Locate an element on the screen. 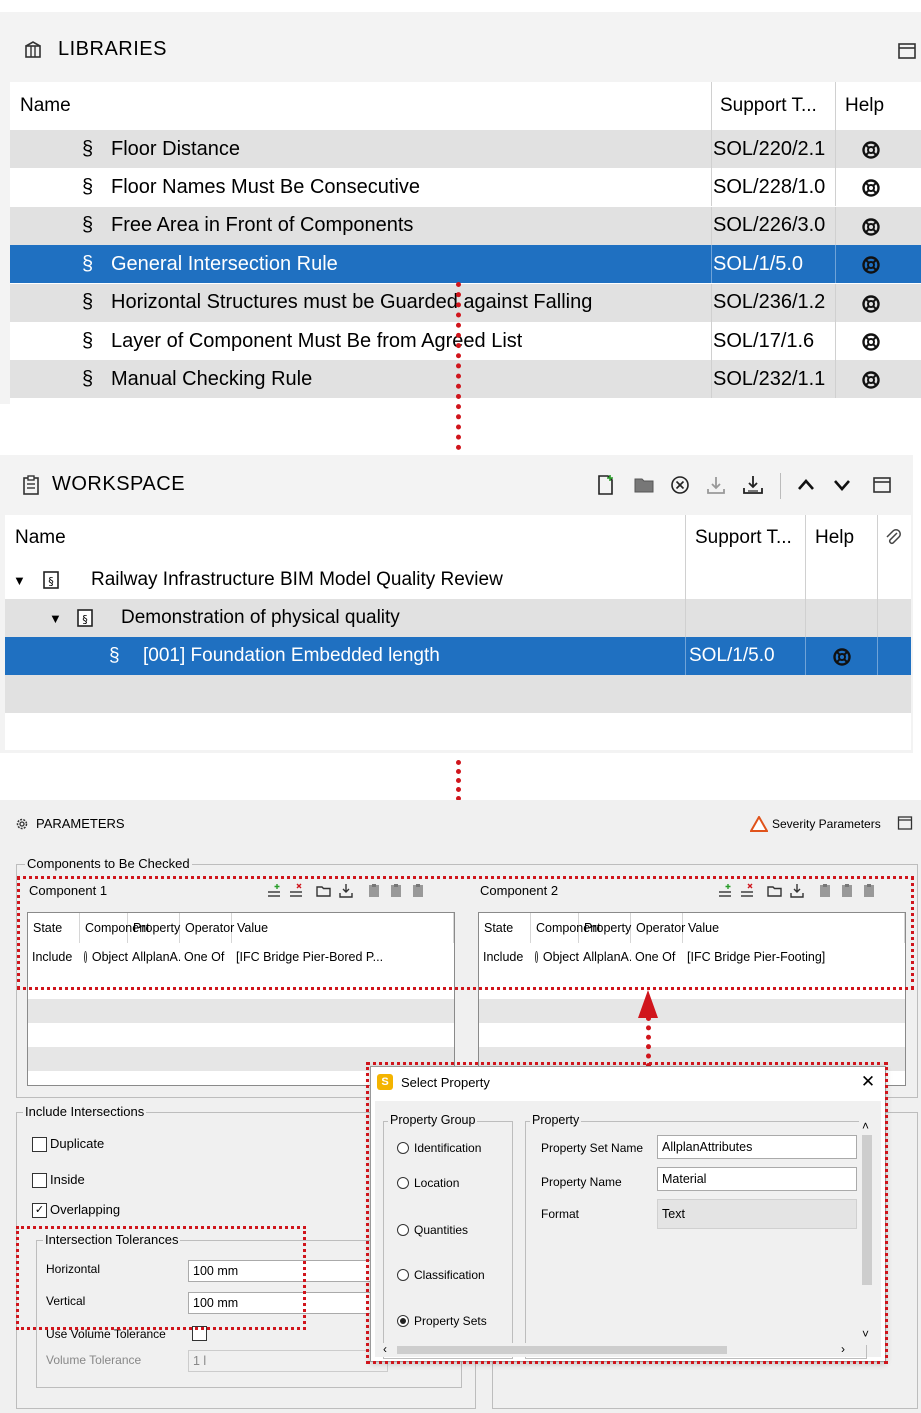 The height and width of the screenshot is (1413, 921). library-row-name: Manual Checking Rule is located at coordinates (212, 378).